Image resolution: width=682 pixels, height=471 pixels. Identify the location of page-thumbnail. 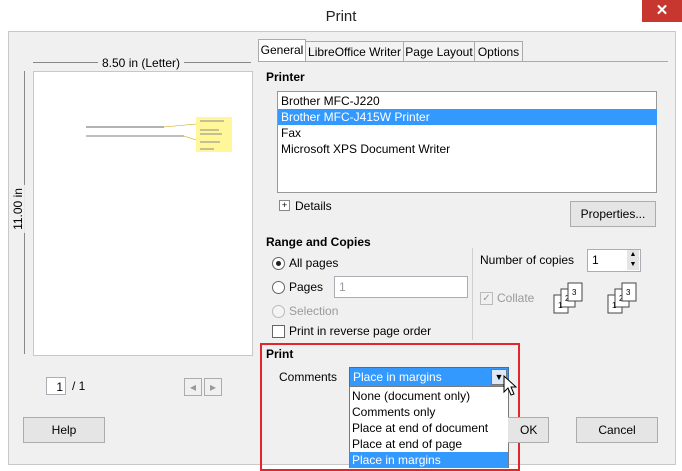
(159, 134).